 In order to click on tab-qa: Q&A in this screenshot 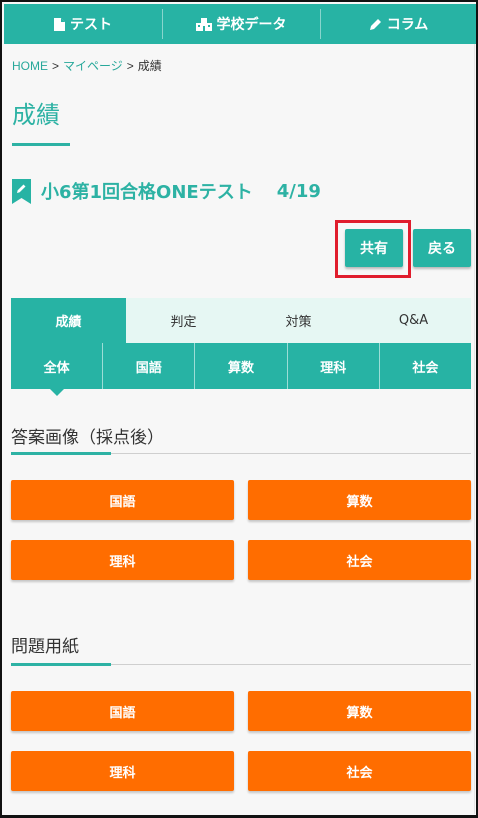, I will do `click(413, 320)`.